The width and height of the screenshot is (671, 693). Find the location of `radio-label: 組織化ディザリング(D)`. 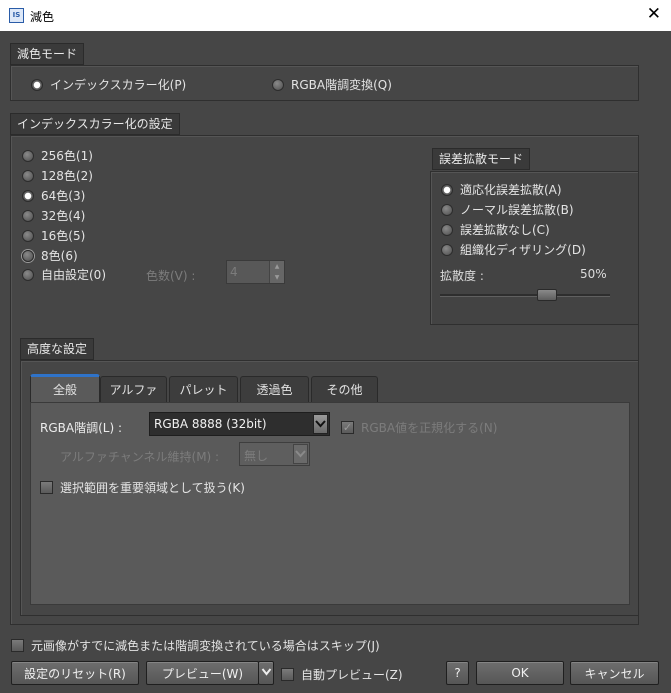

radio-label: 組織化ディザリング(D) is located at coordinates (523, 250).